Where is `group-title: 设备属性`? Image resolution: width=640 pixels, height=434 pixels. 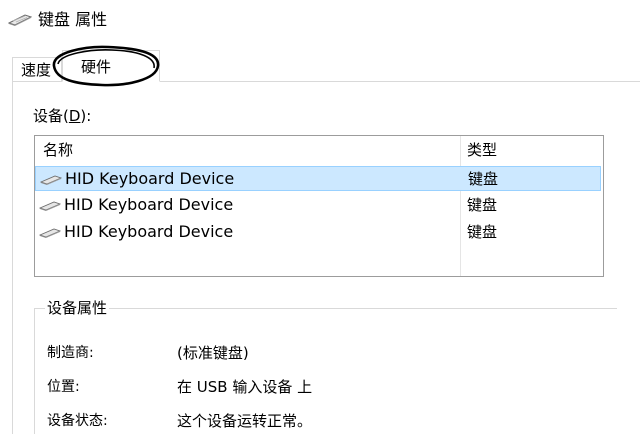
group-title: 设备属性 is located at coordinates (77, 308).